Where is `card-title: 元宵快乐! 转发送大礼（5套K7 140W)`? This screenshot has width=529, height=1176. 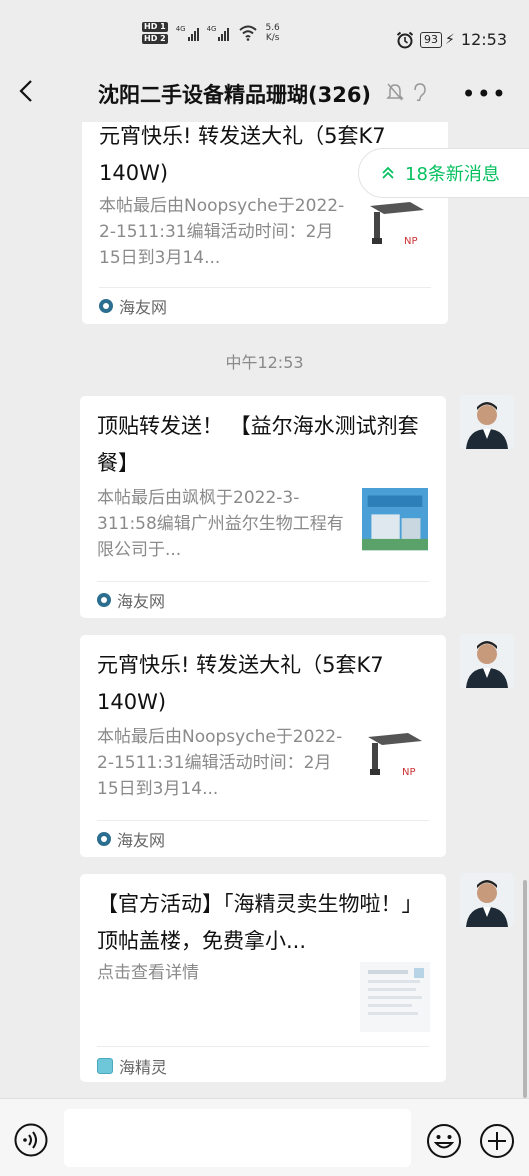
card-title: 元宵快乐! 转发送大礼（5套K7 140W) is located at coordinates (240, 683).